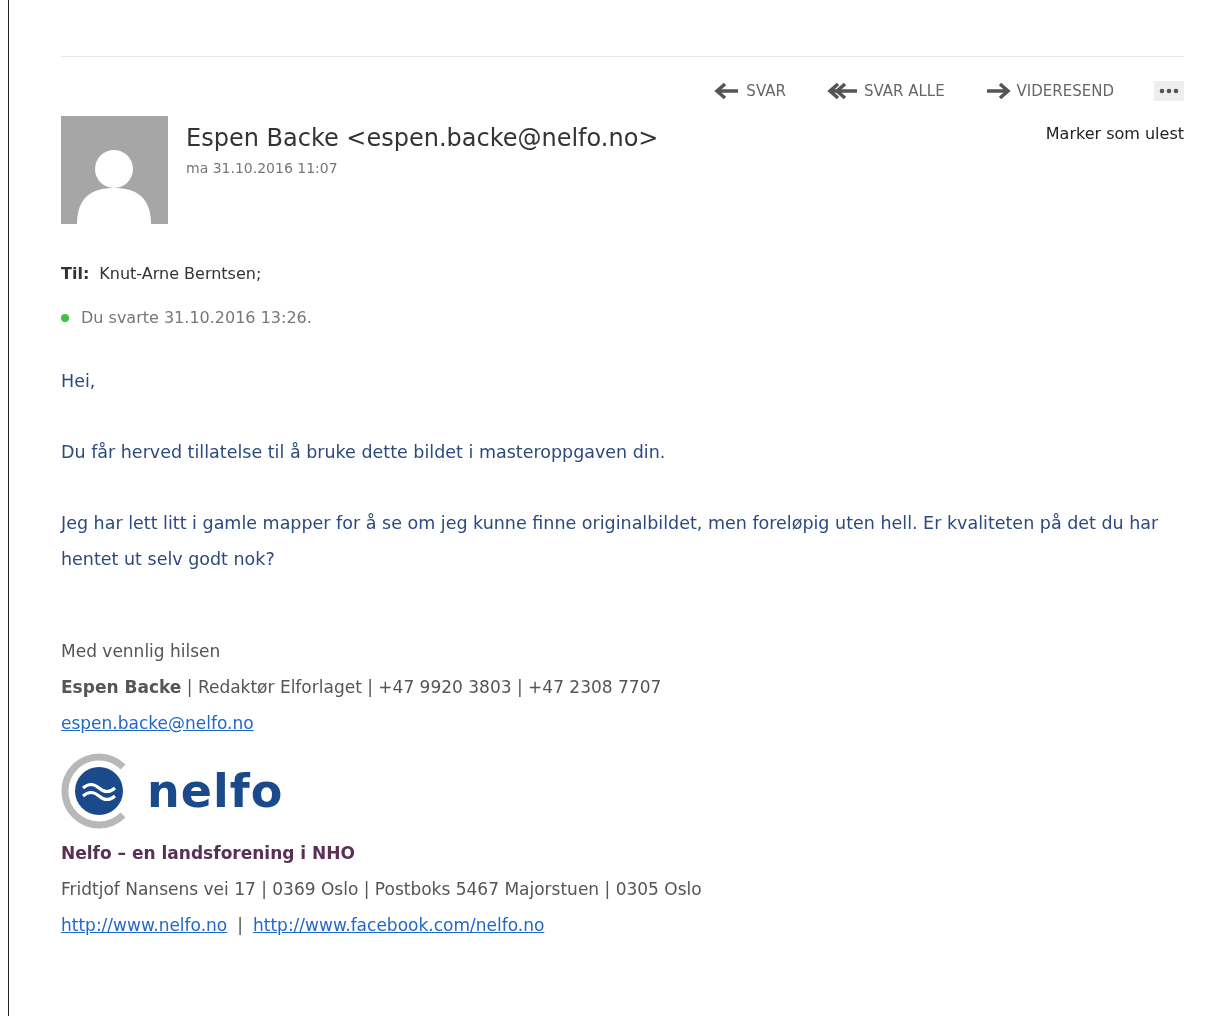  What do you see at coordinates (114, 170) in the screenshot?
I see `avatar-icon` at bounding box center [114, 170].